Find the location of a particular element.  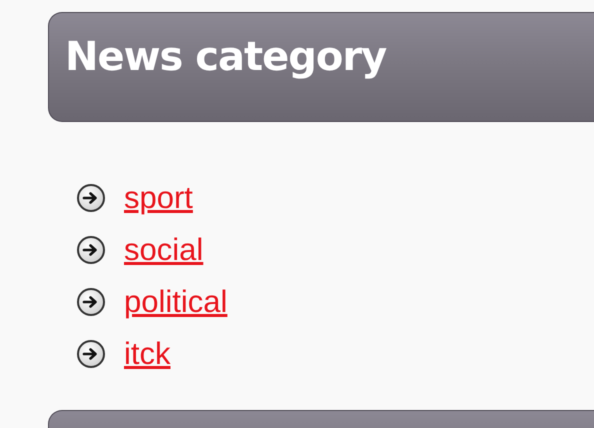

category-link: social is located at coordinates (164, 250).